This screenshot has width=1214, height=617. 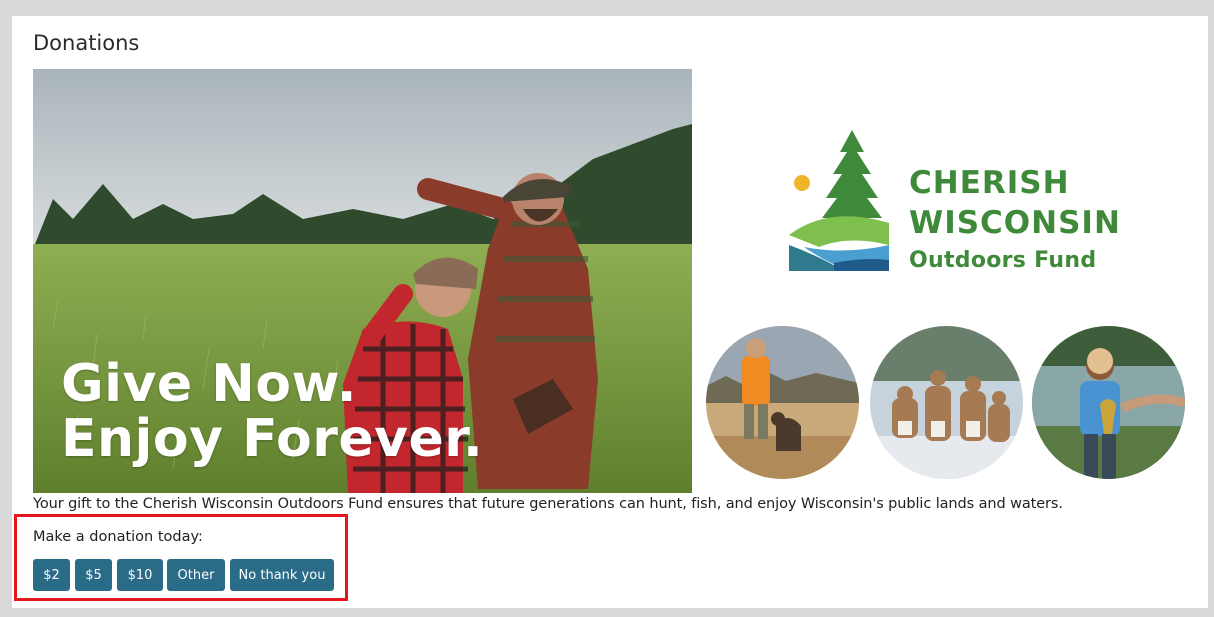 What do you see at coordinates (86, 43) in the screenshot?
I see `section-title: Donations` at bounding box center [86, 43].